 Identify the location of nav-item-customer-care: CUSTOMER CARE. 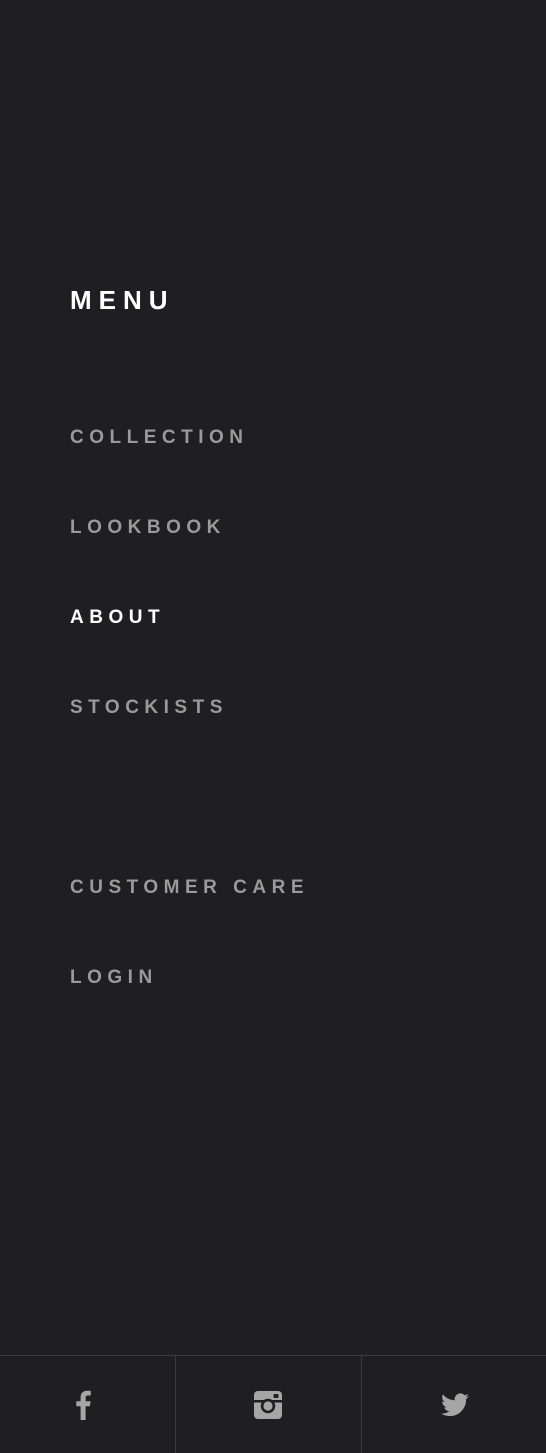
(189, 888).